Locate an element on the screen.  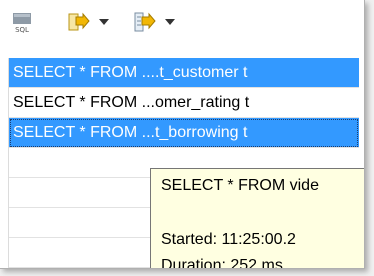
svg-text: SQL is located at coordinates (22, 30).